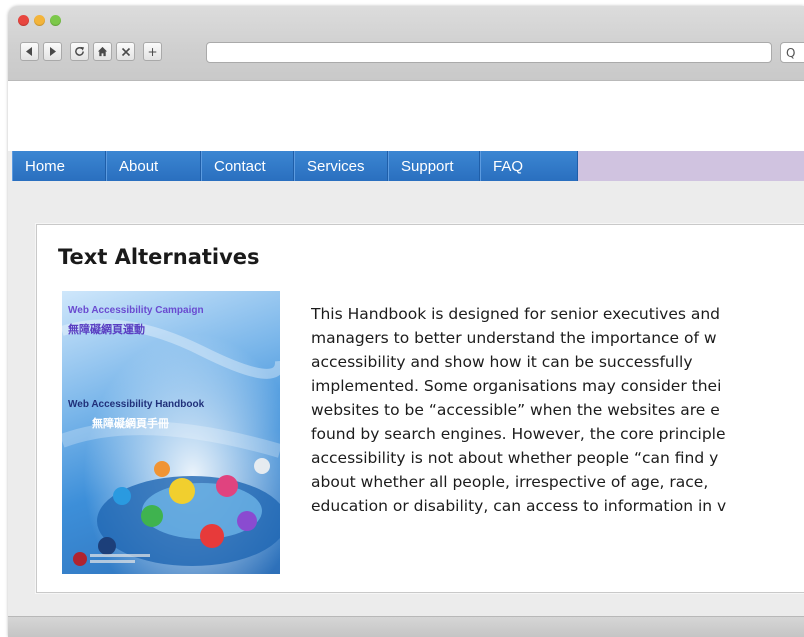 The width and height of the screenshot is (804, 637). Describe the element at coordinates (406, 116) in the screenshot. I see `page-header` at that location.